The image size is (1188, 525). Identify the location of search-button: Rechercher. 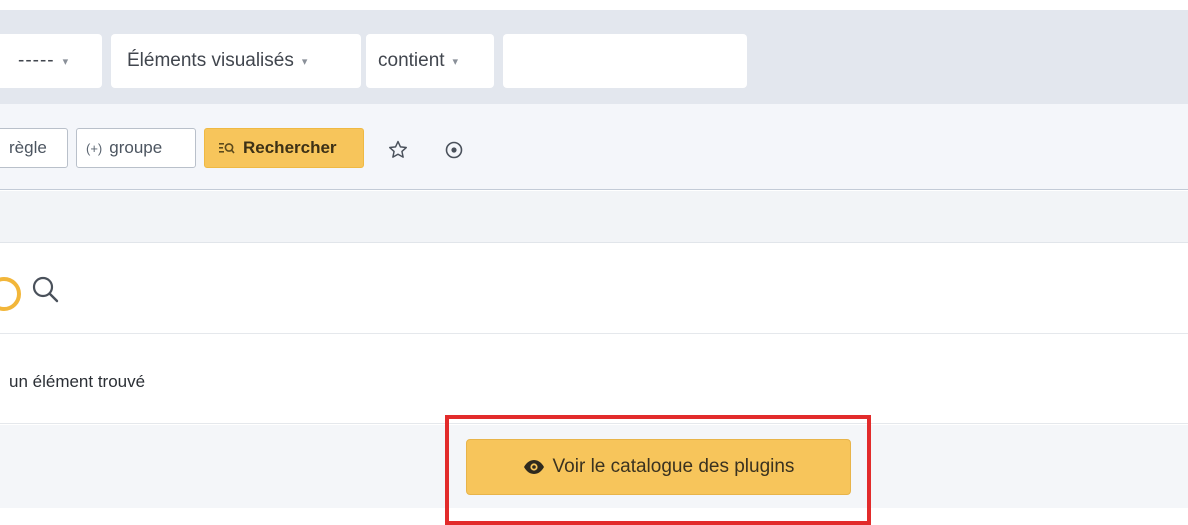
(284, 148).